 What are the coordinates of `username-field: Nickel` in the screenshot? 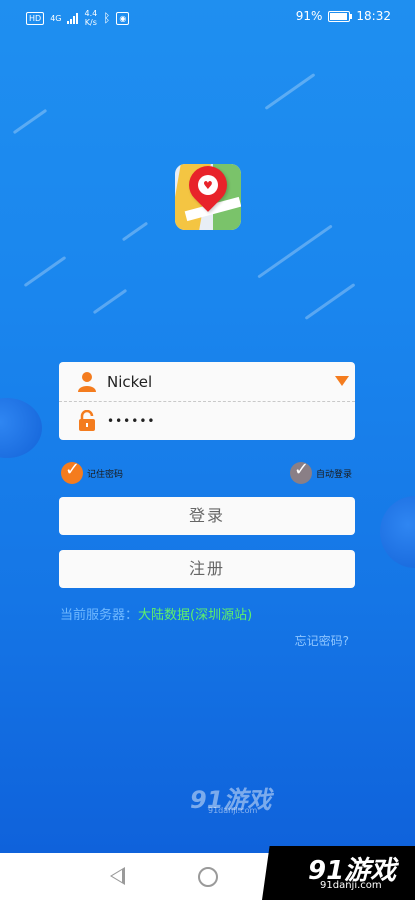 It's located at (207, 382).